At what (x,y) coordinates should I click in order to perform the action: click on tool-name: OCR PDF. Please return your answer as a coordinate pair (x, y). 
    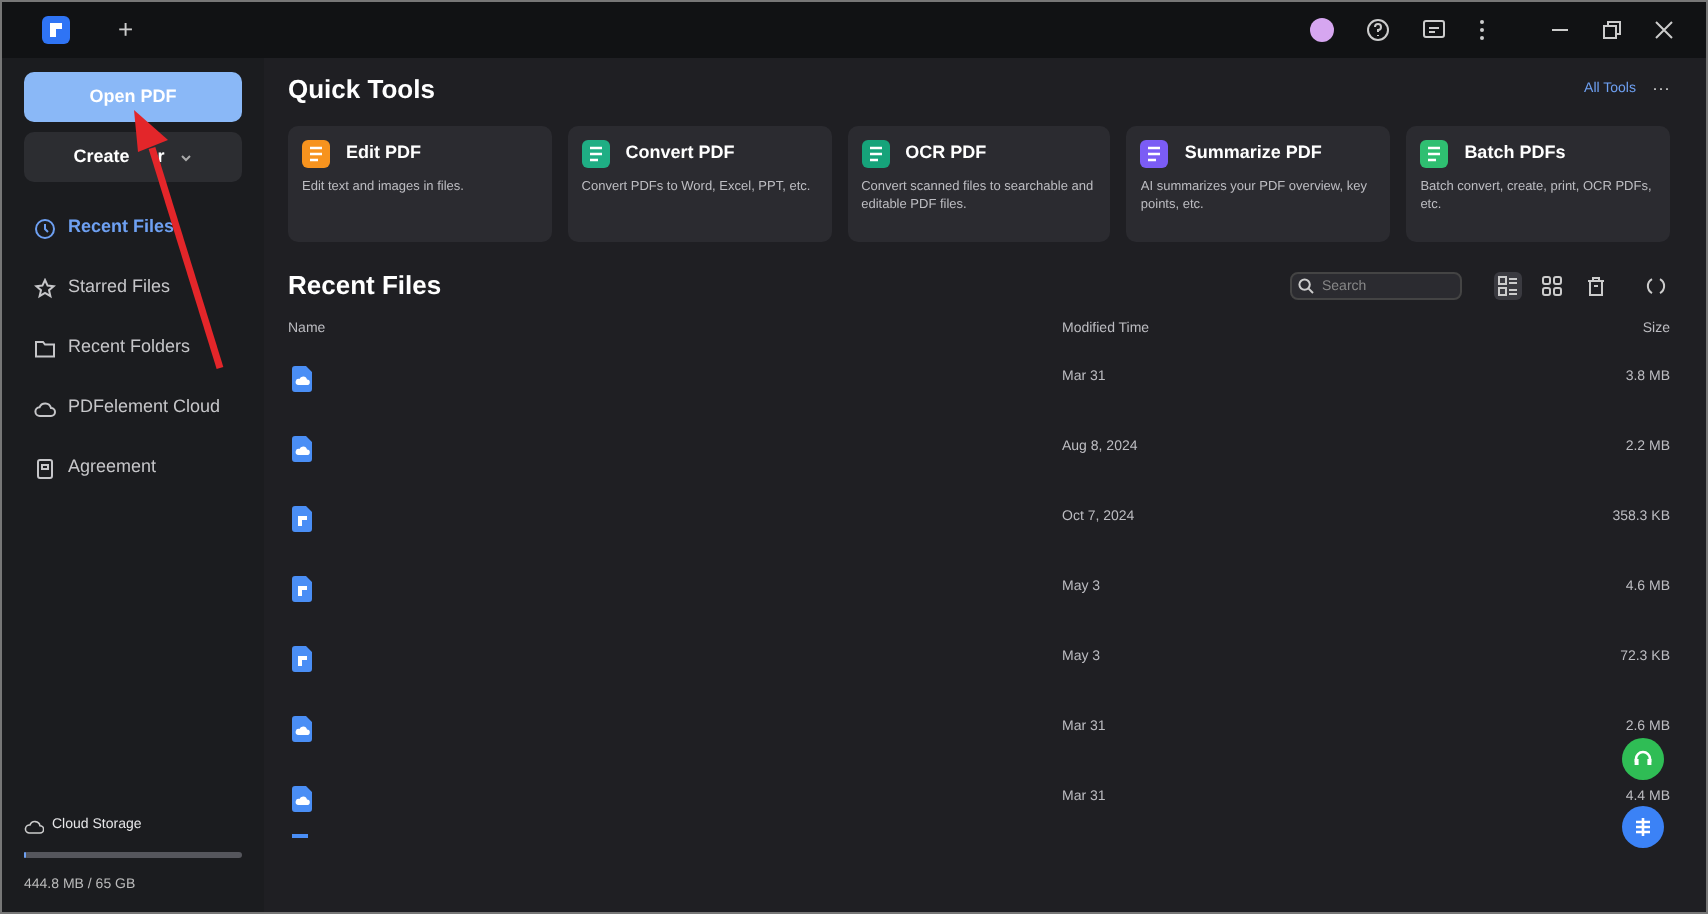
    Looking at the image, I should click on (946, 153).